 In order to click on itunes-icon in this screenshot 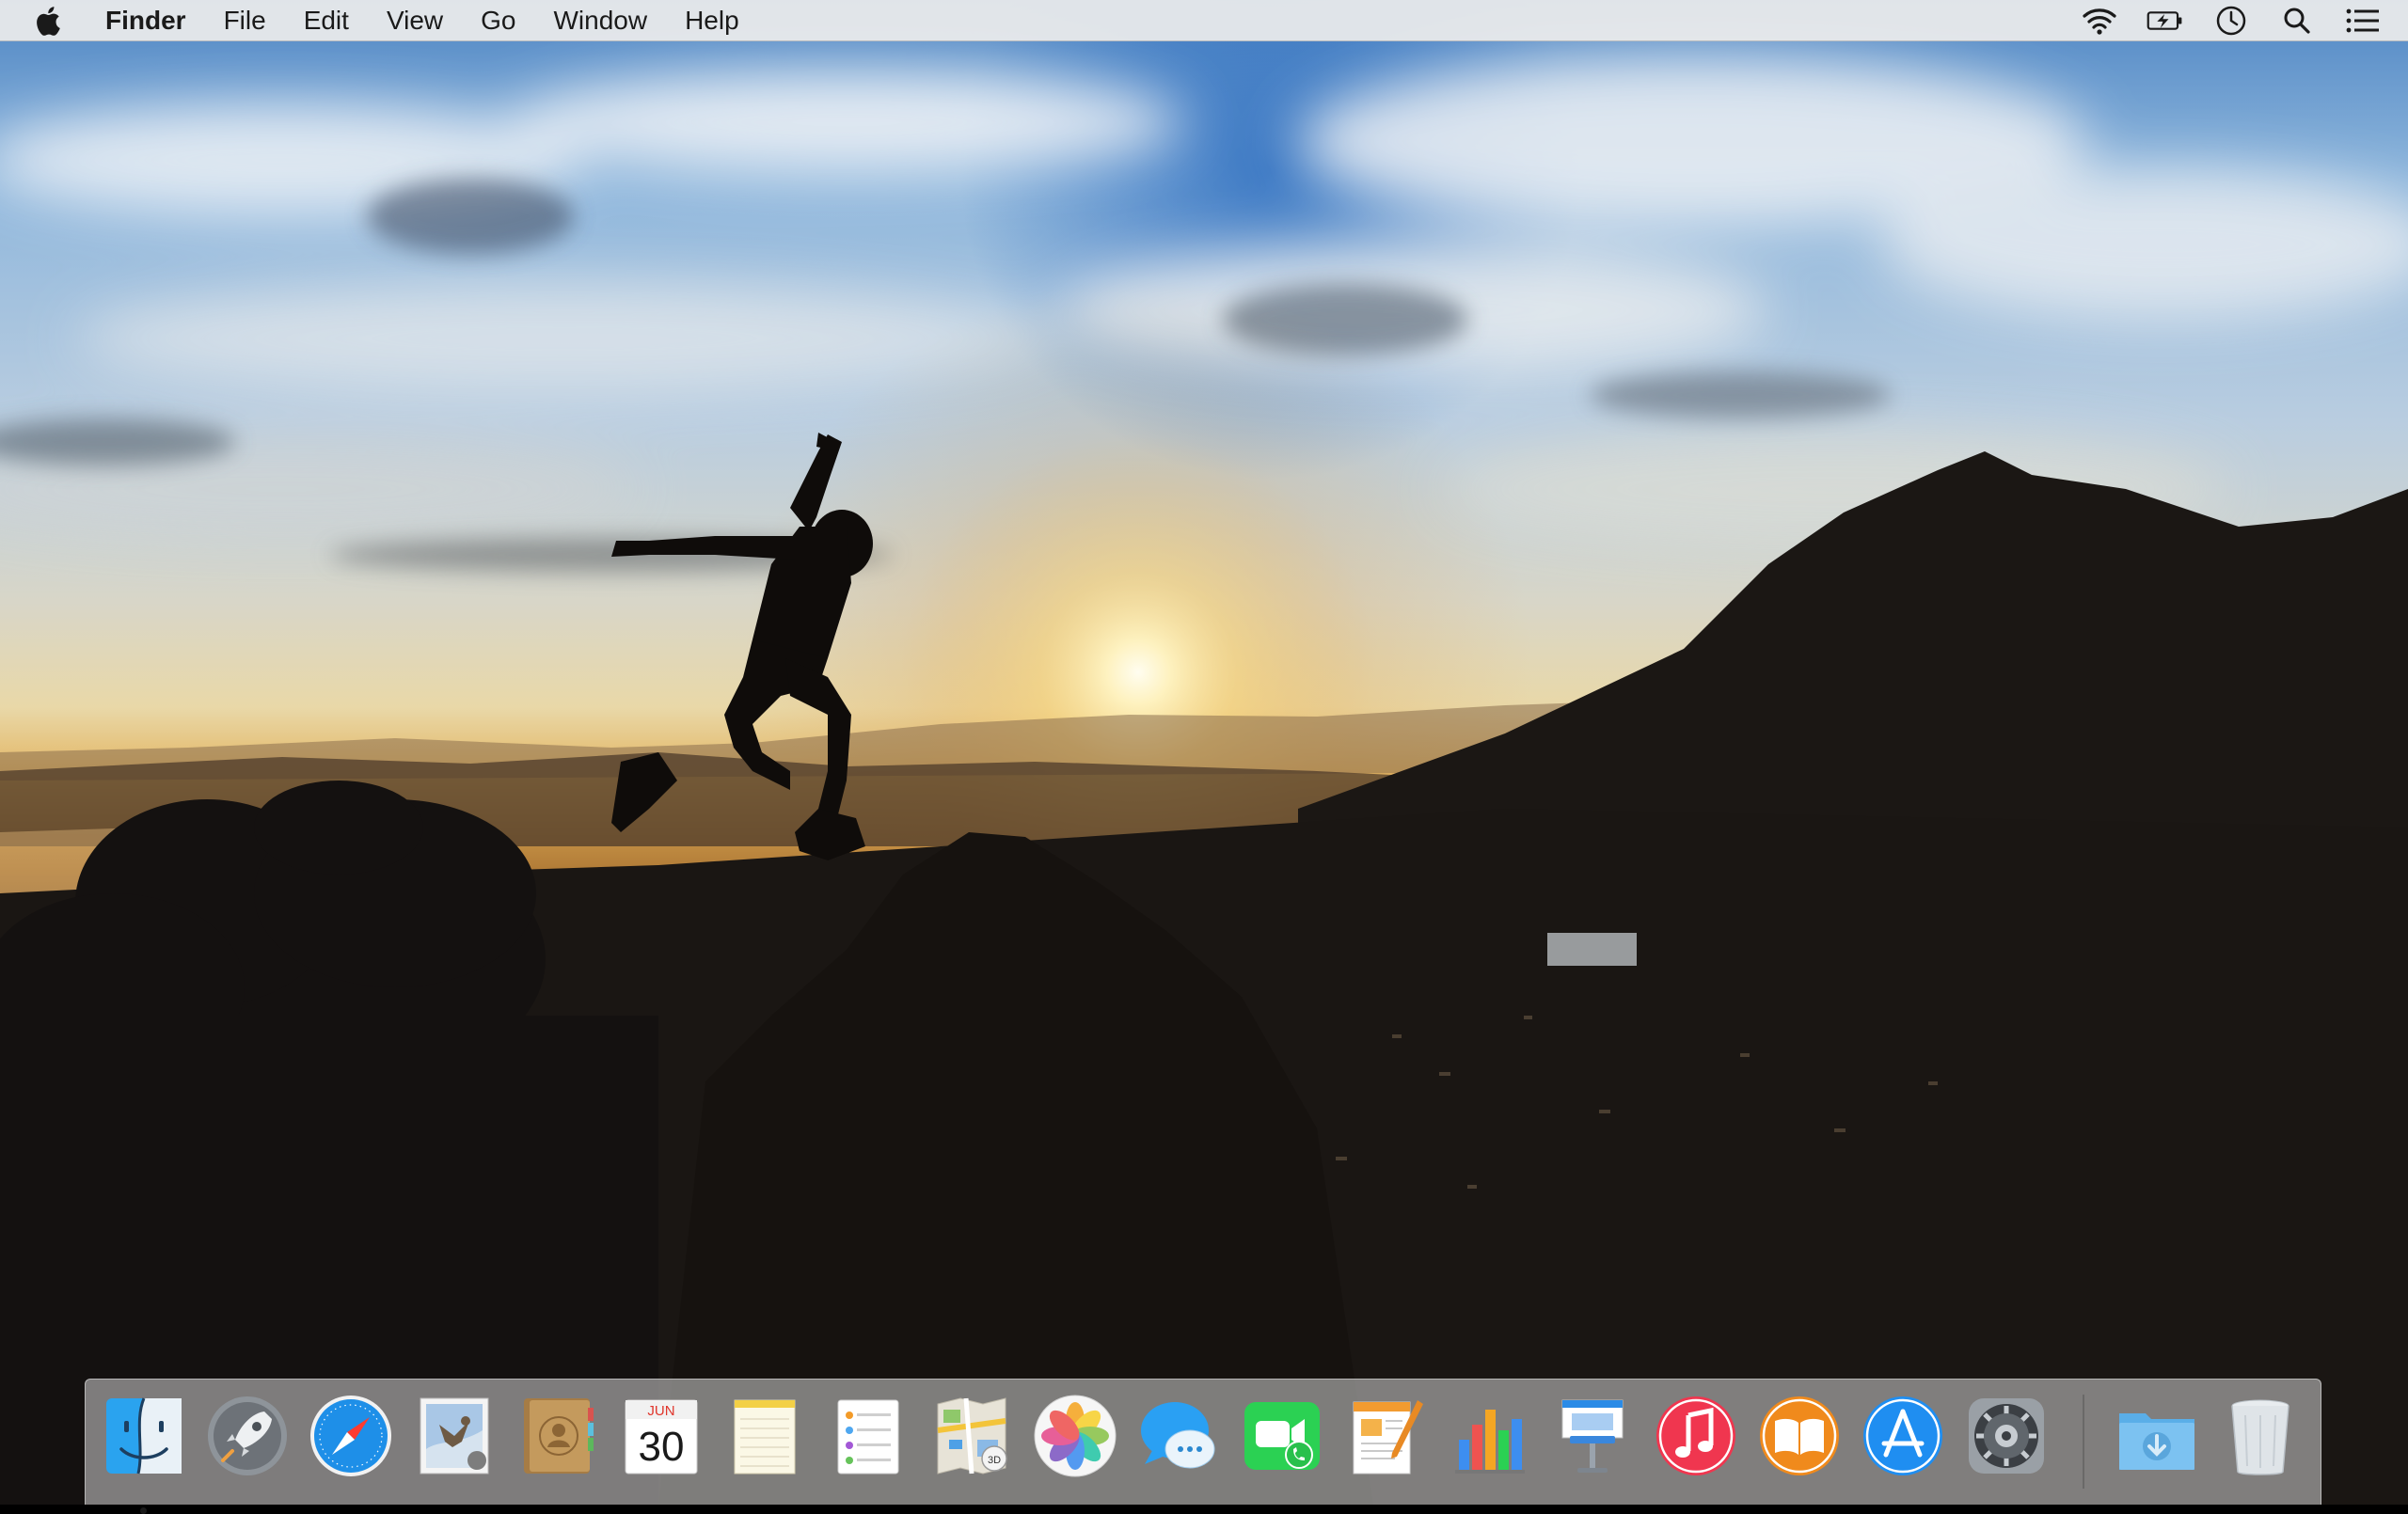, I will do `click(1696, 1436)`.